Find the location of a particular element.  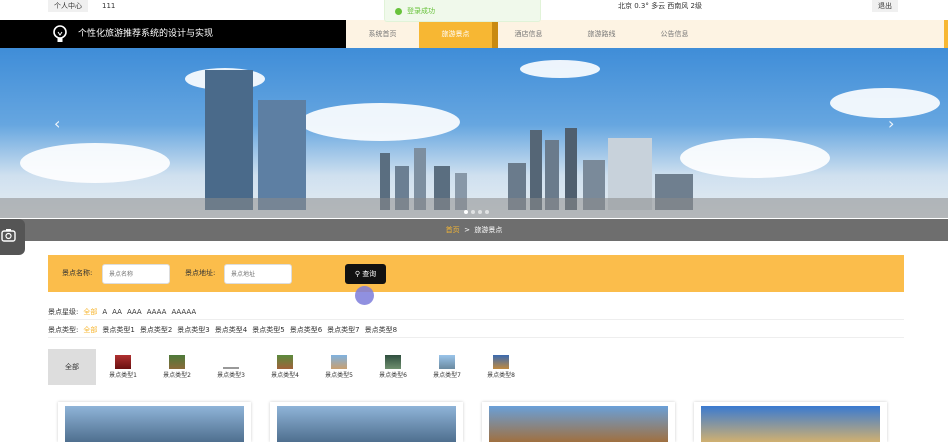

level-option: AA is located at coordinates (117, 311).